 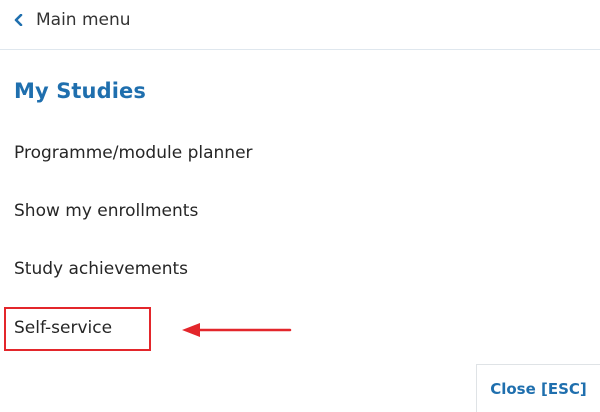 What do you see at coordinates (83, 20) in the screenshot?
I see `back-link-label: Main menu` at bounding box center [83, 20].